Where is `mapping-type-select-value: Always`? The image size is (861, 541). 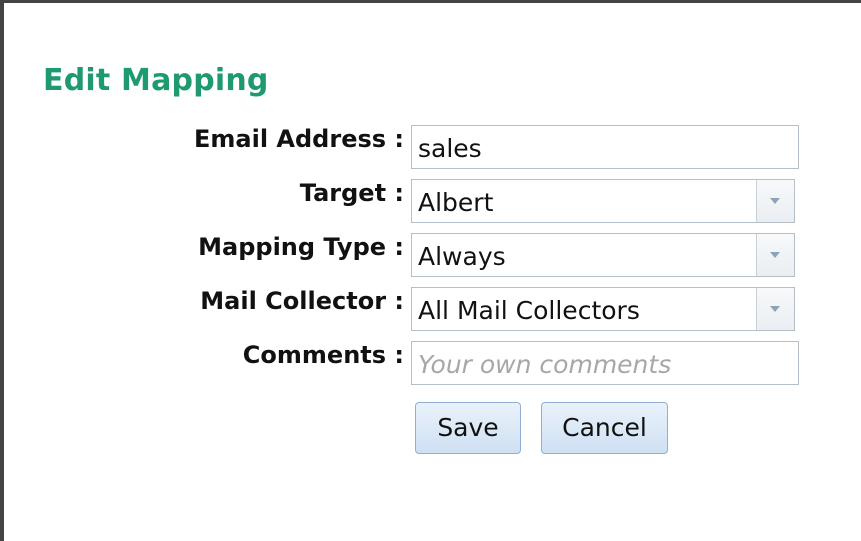
mapping-type-select-value: Always is located at coordinates (462, 256).